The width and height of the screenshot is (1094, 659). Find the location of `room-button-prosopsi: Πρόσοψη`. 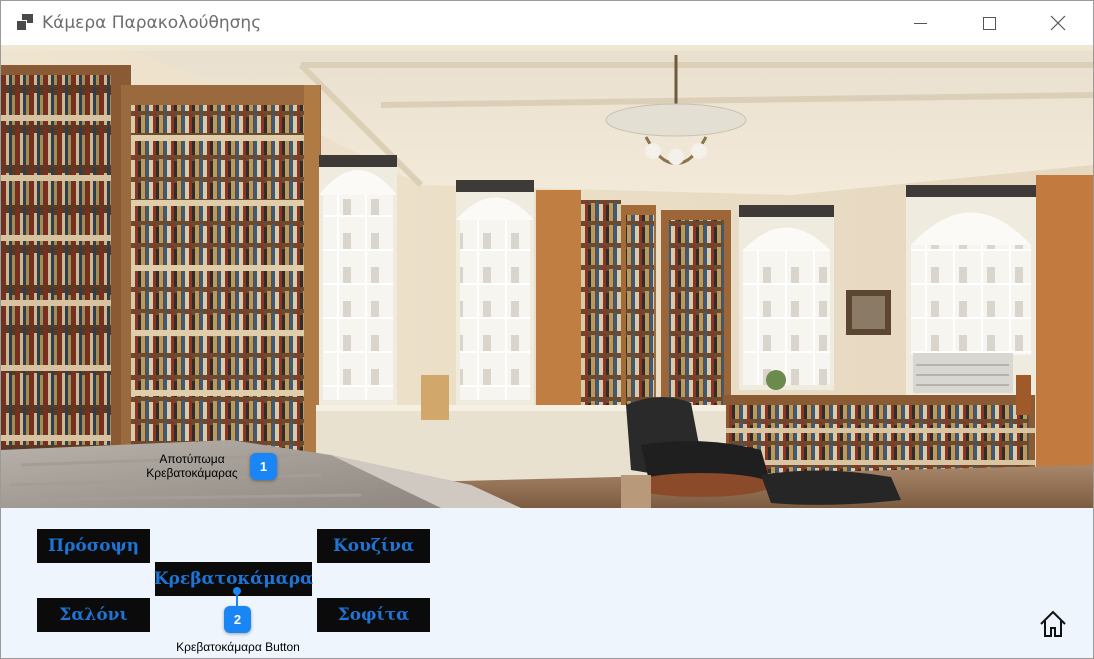

room-button-prosopsi: Πρόσοψη is located at coordinates (93, 546).